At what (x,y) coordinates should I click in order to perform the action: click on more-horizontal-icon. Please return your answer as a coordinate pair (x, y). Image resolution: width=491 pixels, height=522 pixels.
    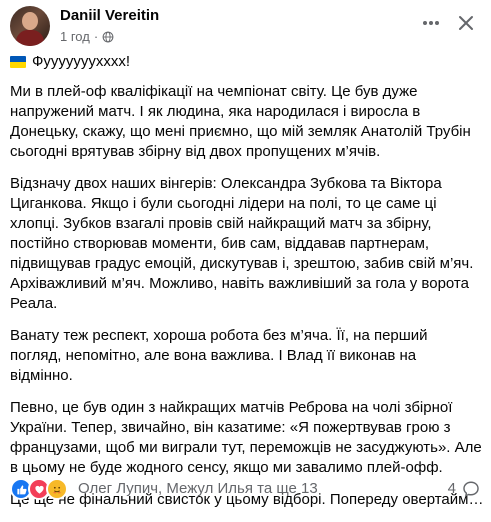
    Looking at the image, I should click on (431, 23).